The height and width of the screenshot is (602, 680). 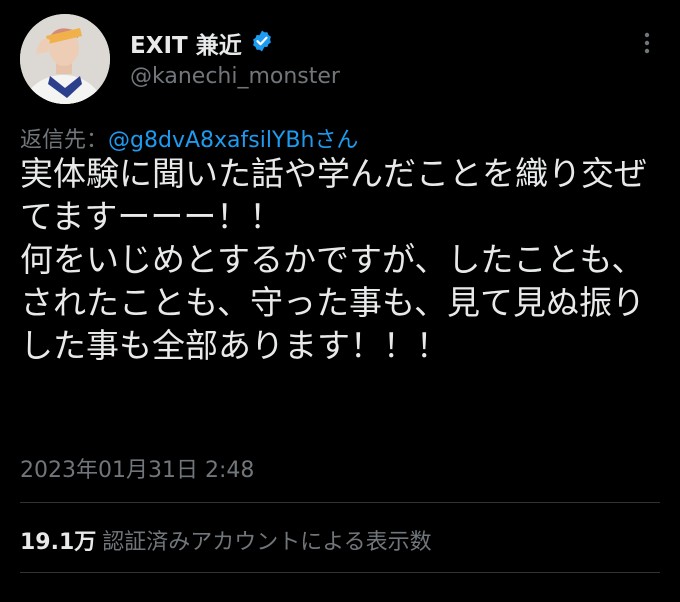 I want to click on tweet-timestamp: 2023年01月31日 2:48, so click(x=137, y=468).